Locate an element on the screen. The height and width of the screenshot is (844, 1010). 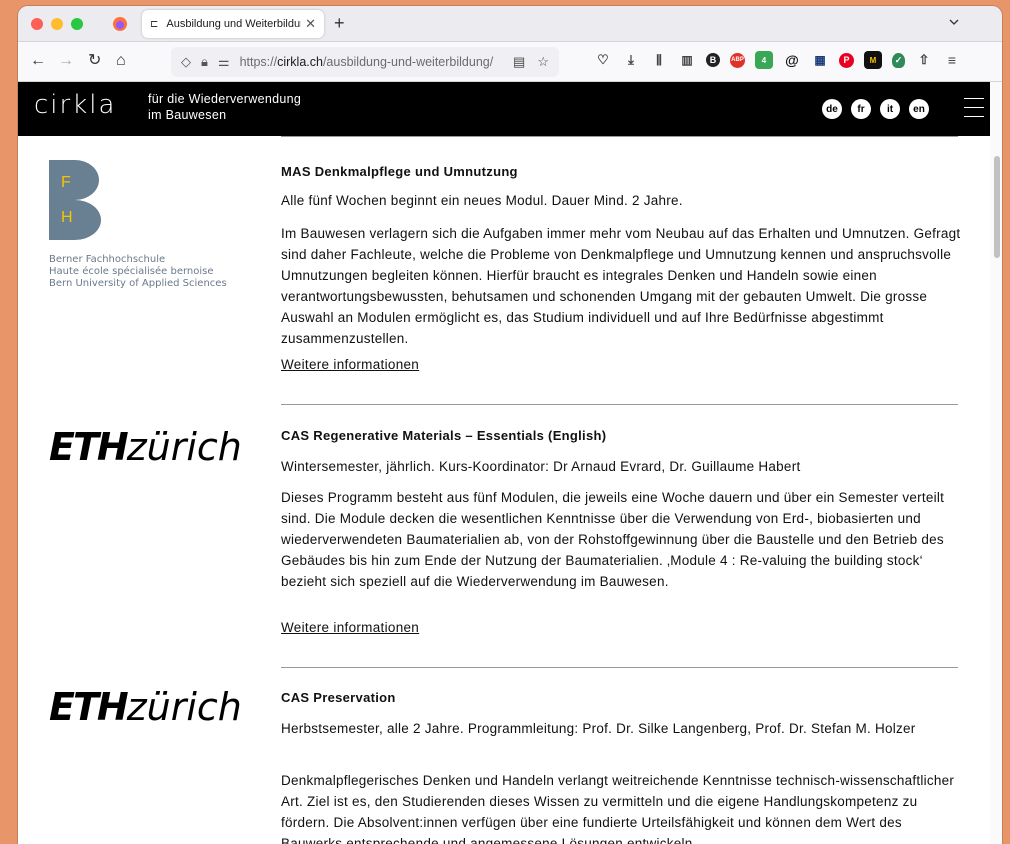
scrollbar-thumb is located at coordinates (997, 207).